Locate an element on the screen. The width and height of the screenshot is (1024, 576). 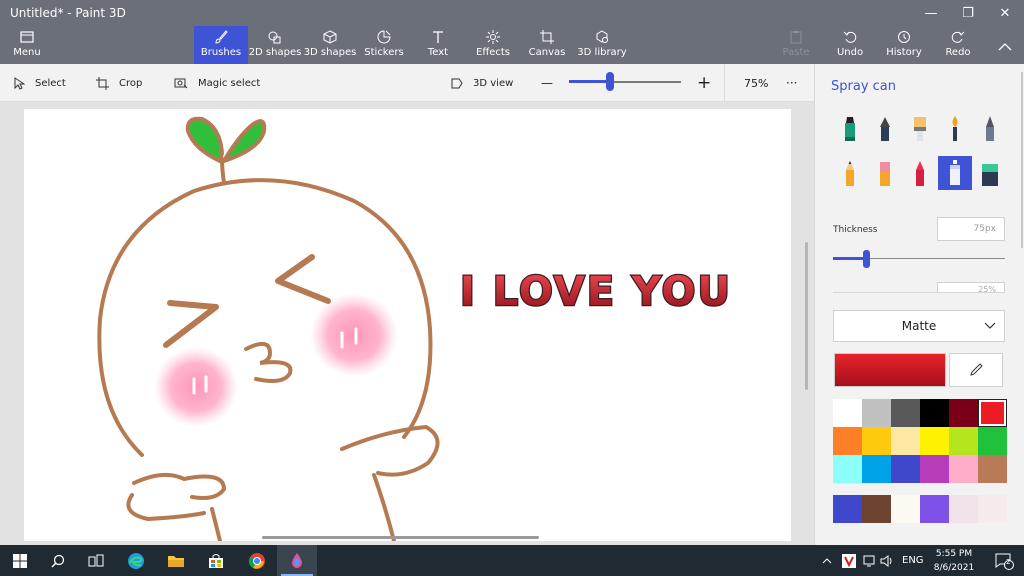
current-color-swatch is located at coordinates (890, 370).